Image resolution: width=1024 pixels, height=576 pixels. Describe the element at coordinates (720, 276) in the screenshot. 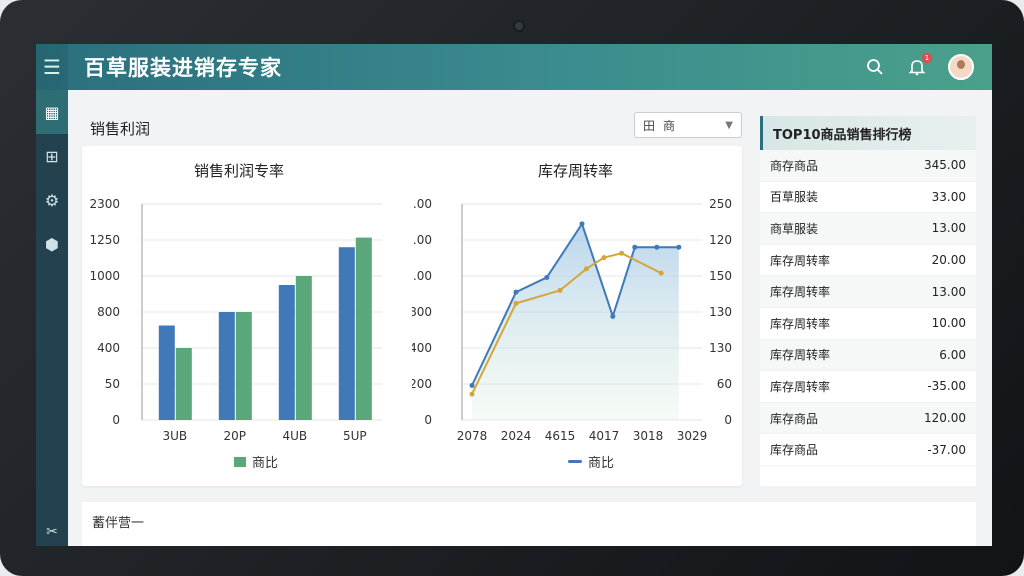

I see `y2-tick-label: 150` at that location.